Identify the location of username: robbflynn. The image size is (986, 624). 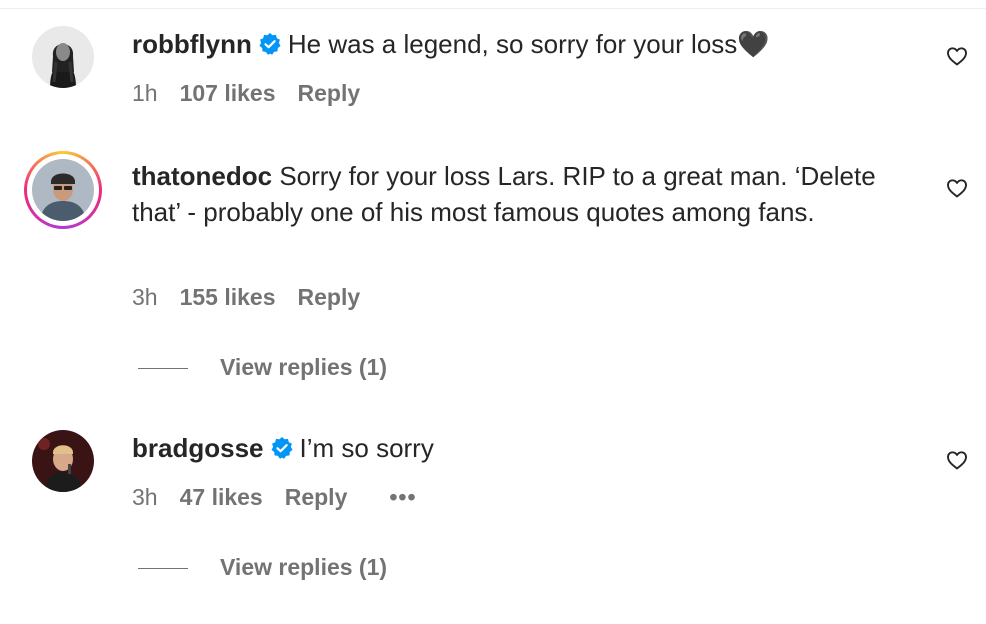
(192, 44).